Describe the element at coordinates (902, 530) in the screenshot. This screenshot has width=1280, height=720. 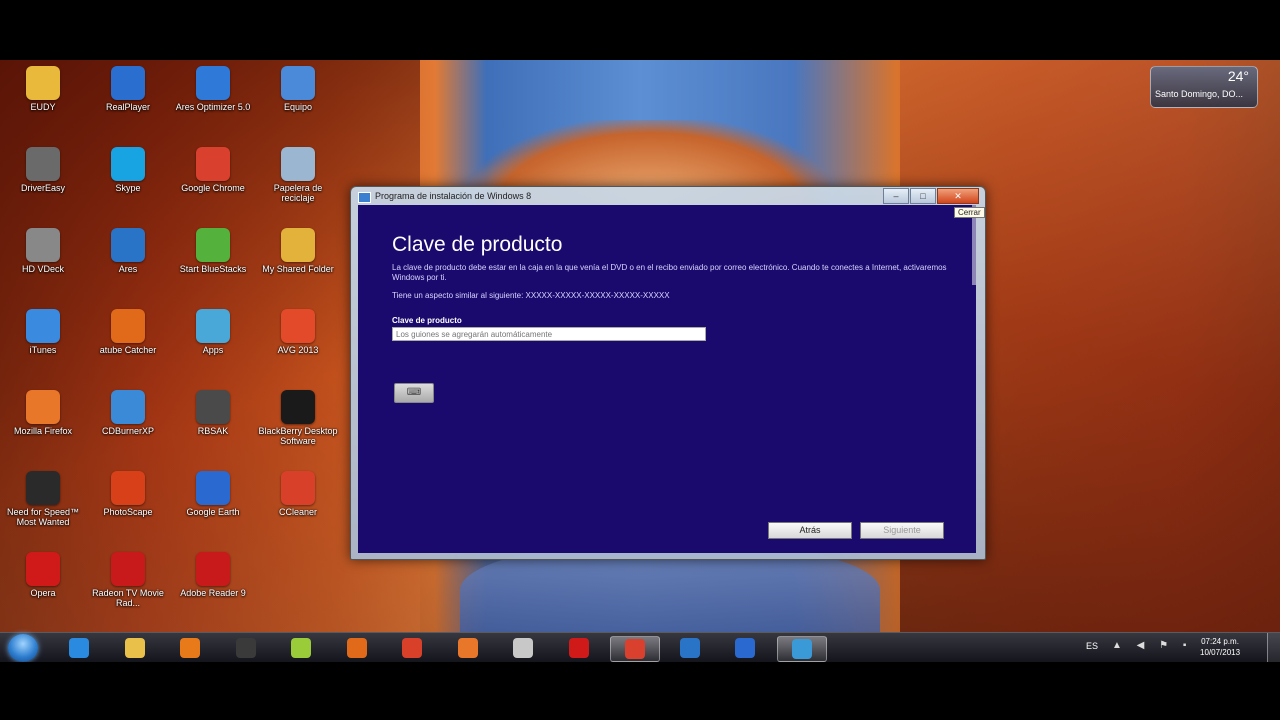
I see `next-button: Siguiente` at that location.